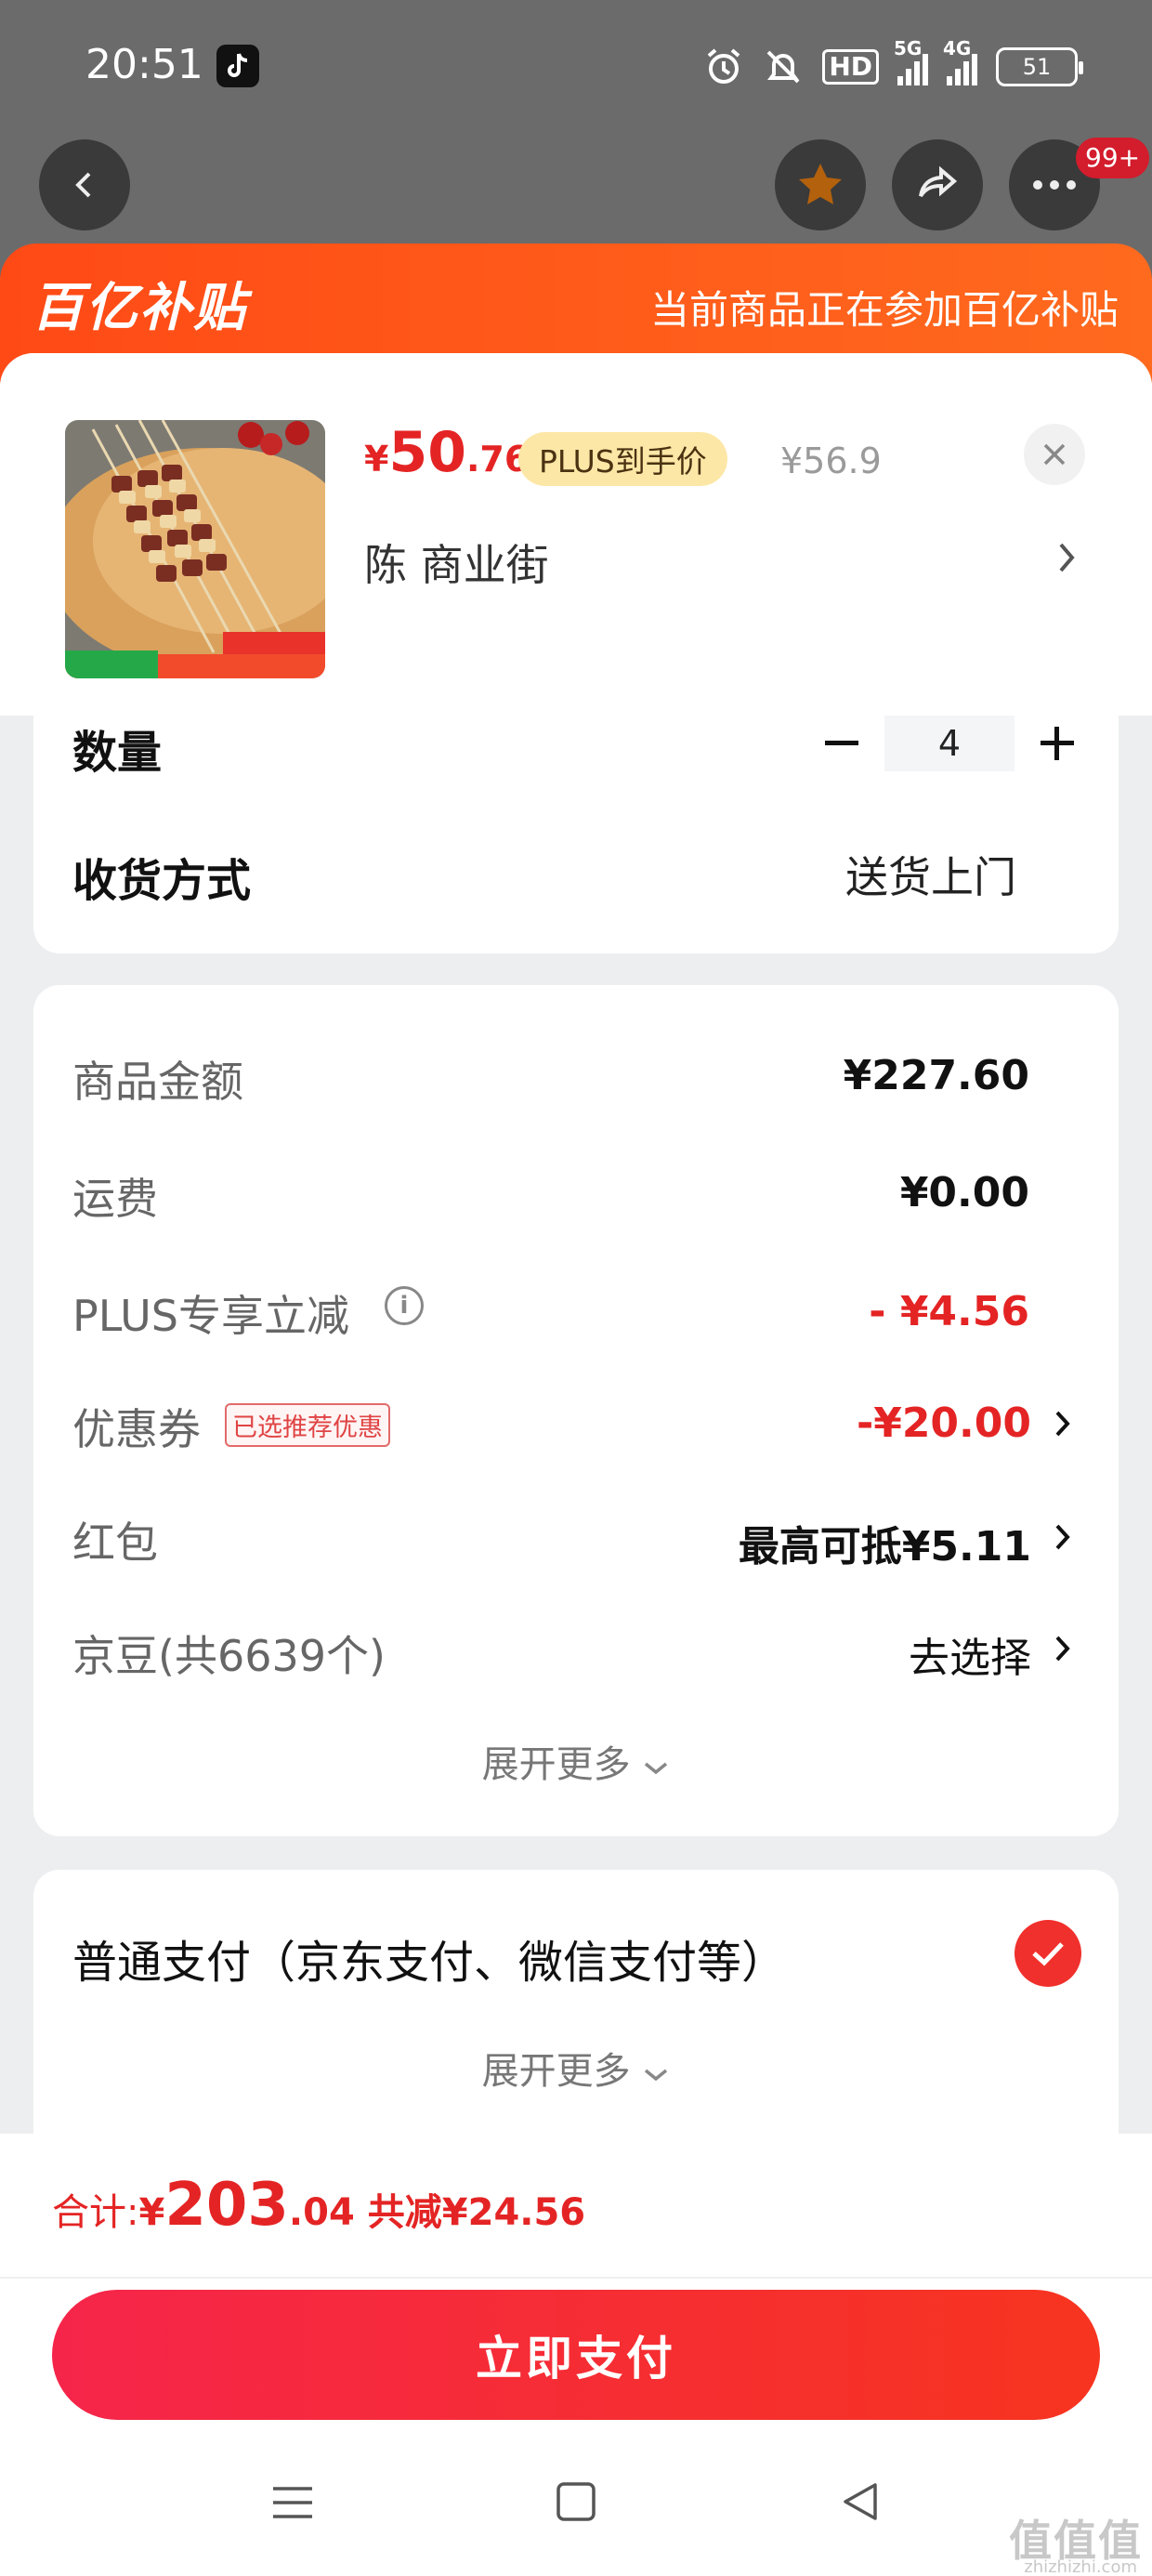 Image resolution: width=1152 pixels, height=2576 pixels. I want to click on redpacket-chevron-icon, so click(1063, 1537).